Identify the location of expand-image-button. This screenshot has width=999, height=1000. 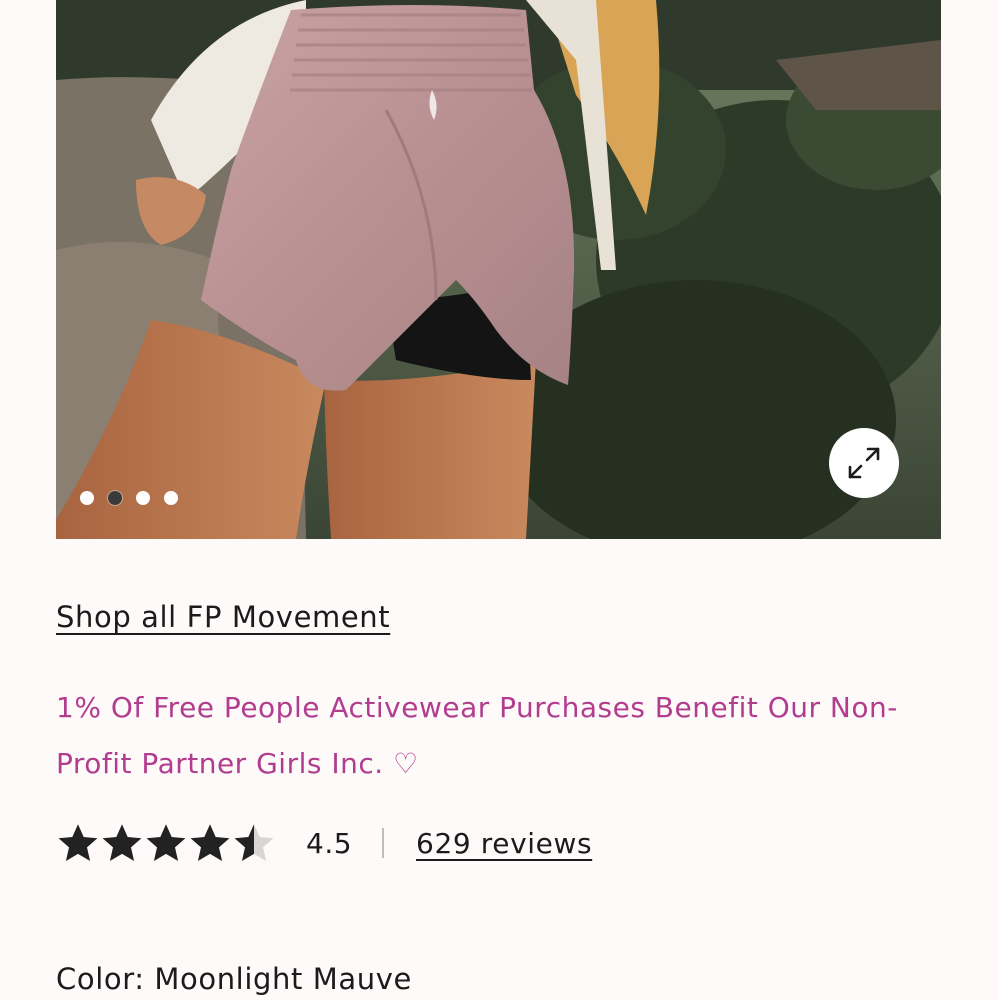
(864, 463).